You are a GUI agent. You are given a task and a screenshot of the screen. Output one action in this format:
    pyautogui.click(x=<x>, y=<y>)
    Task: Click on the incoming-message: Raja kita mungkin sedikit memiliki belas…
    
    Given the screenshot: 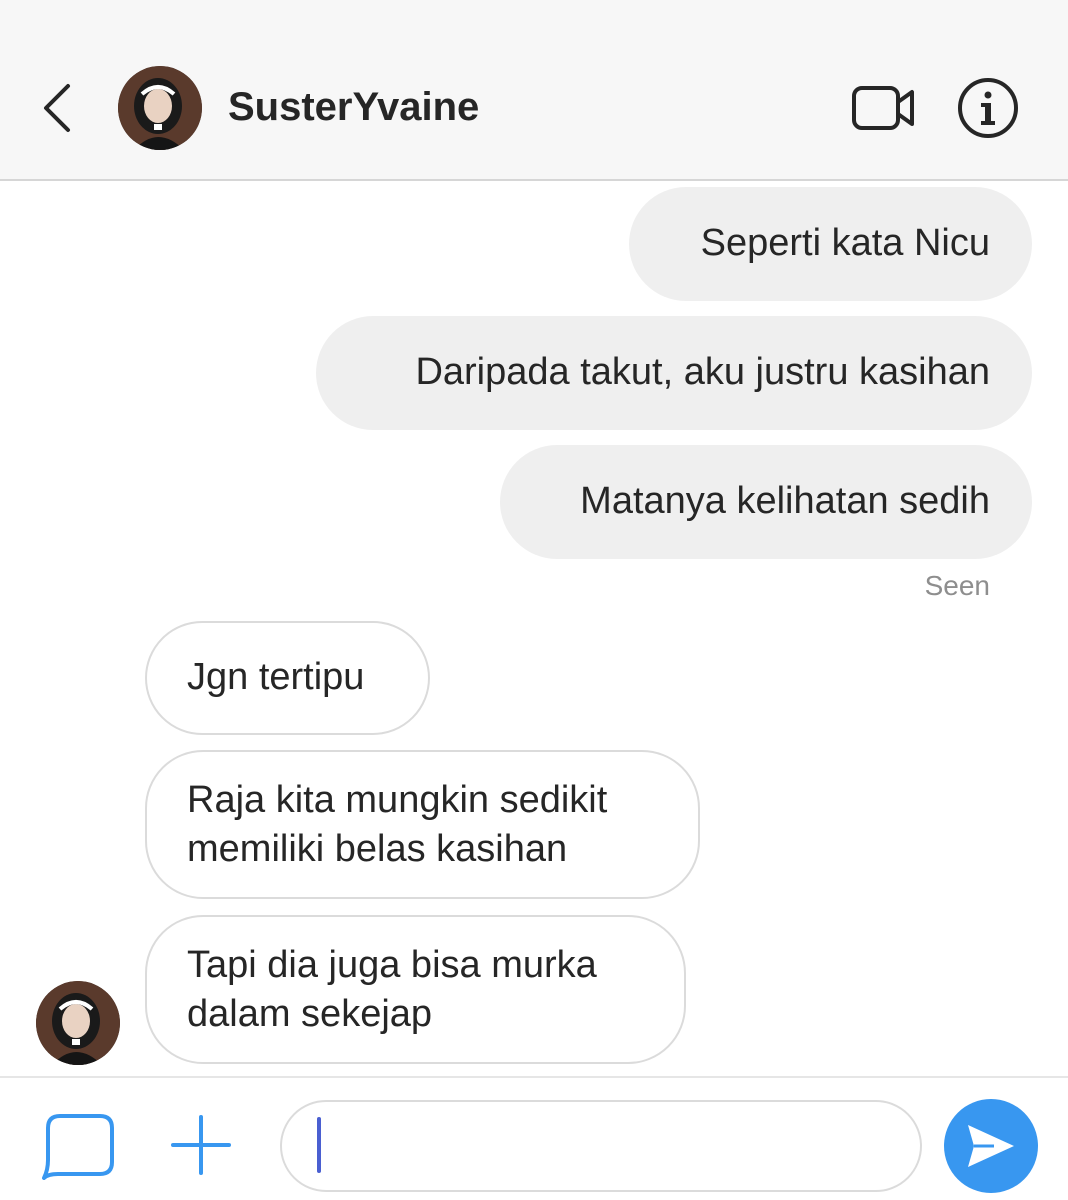 What is the action you would take?
    pyautogui.click(x=422, y=824)
    